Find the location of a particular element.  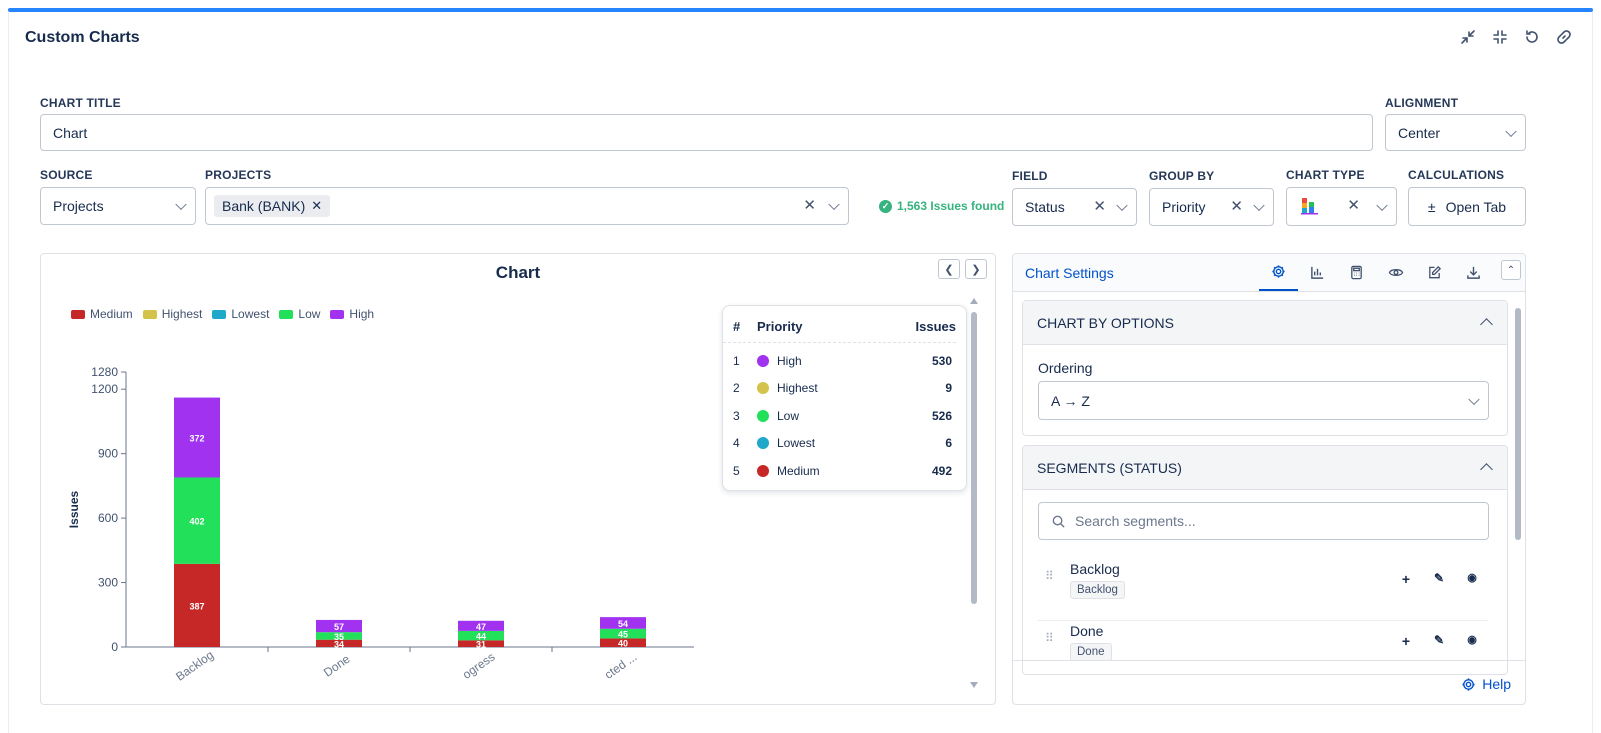

segments-header: SEGMENTS (STATUS) is located at coordinates (1265, 468).